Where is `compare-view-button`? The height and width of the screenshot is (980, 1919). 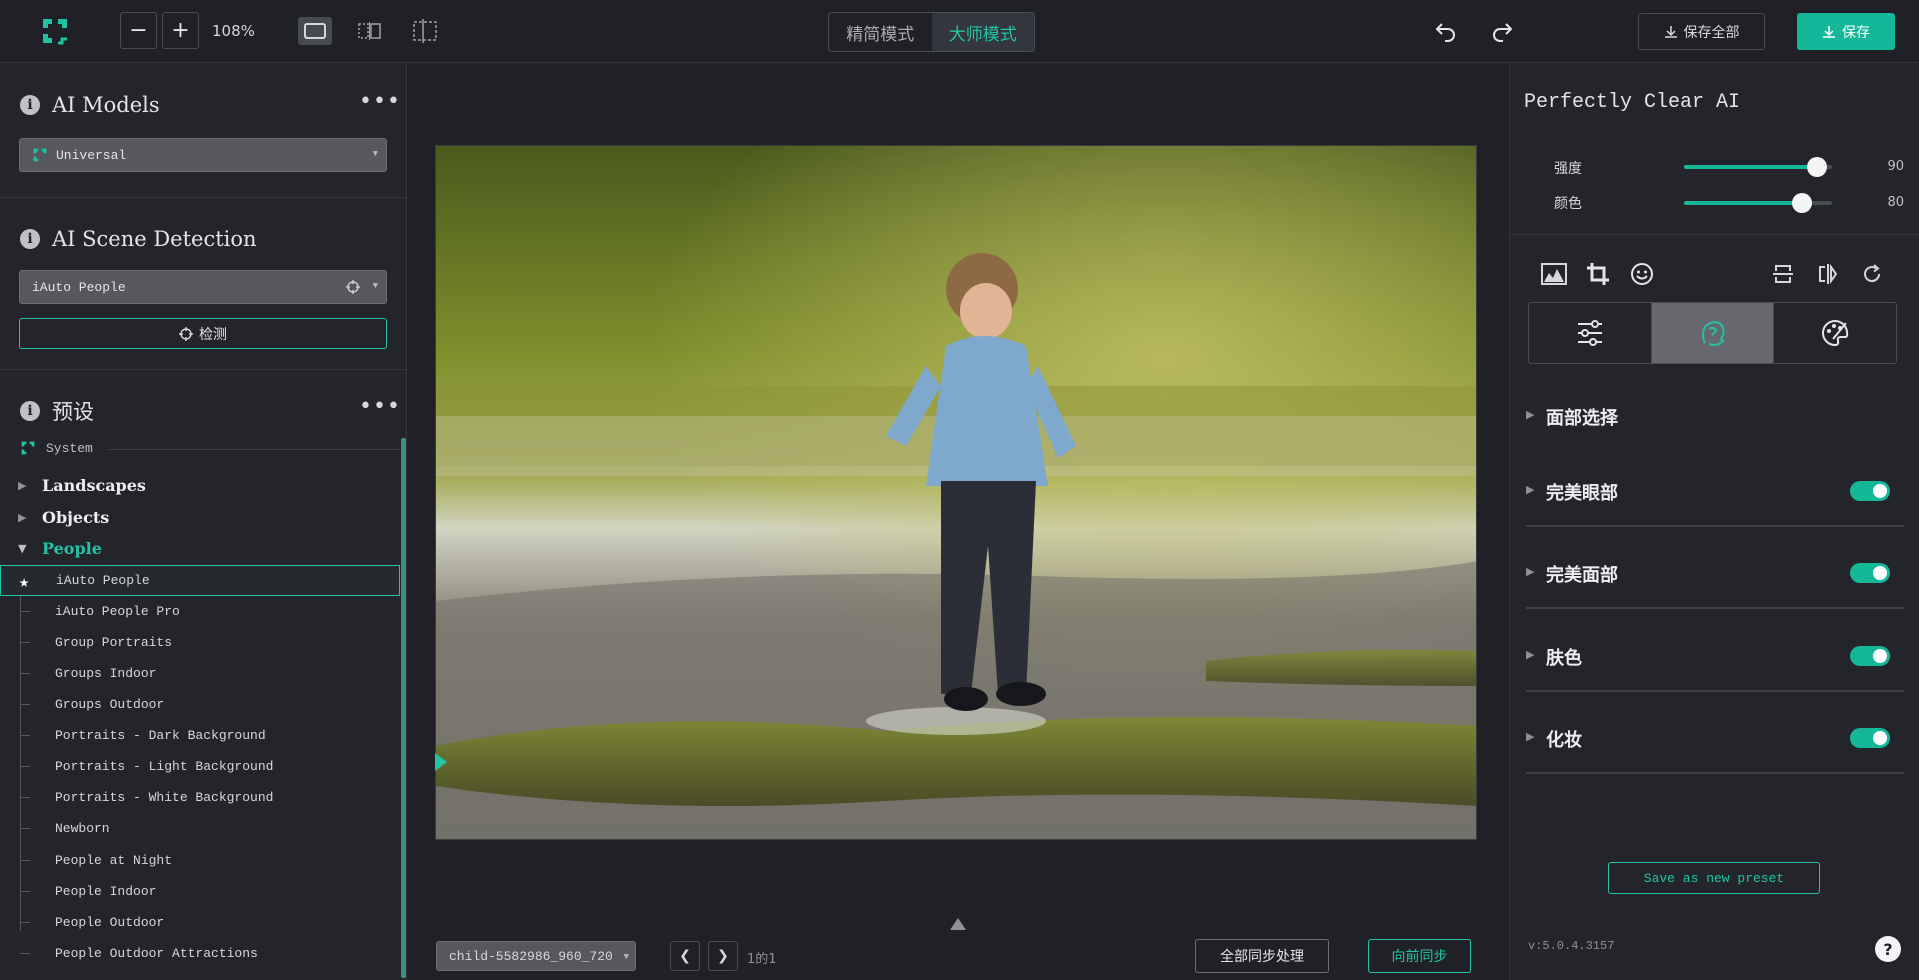 compare-view-button is located at coordinates (425, 31).